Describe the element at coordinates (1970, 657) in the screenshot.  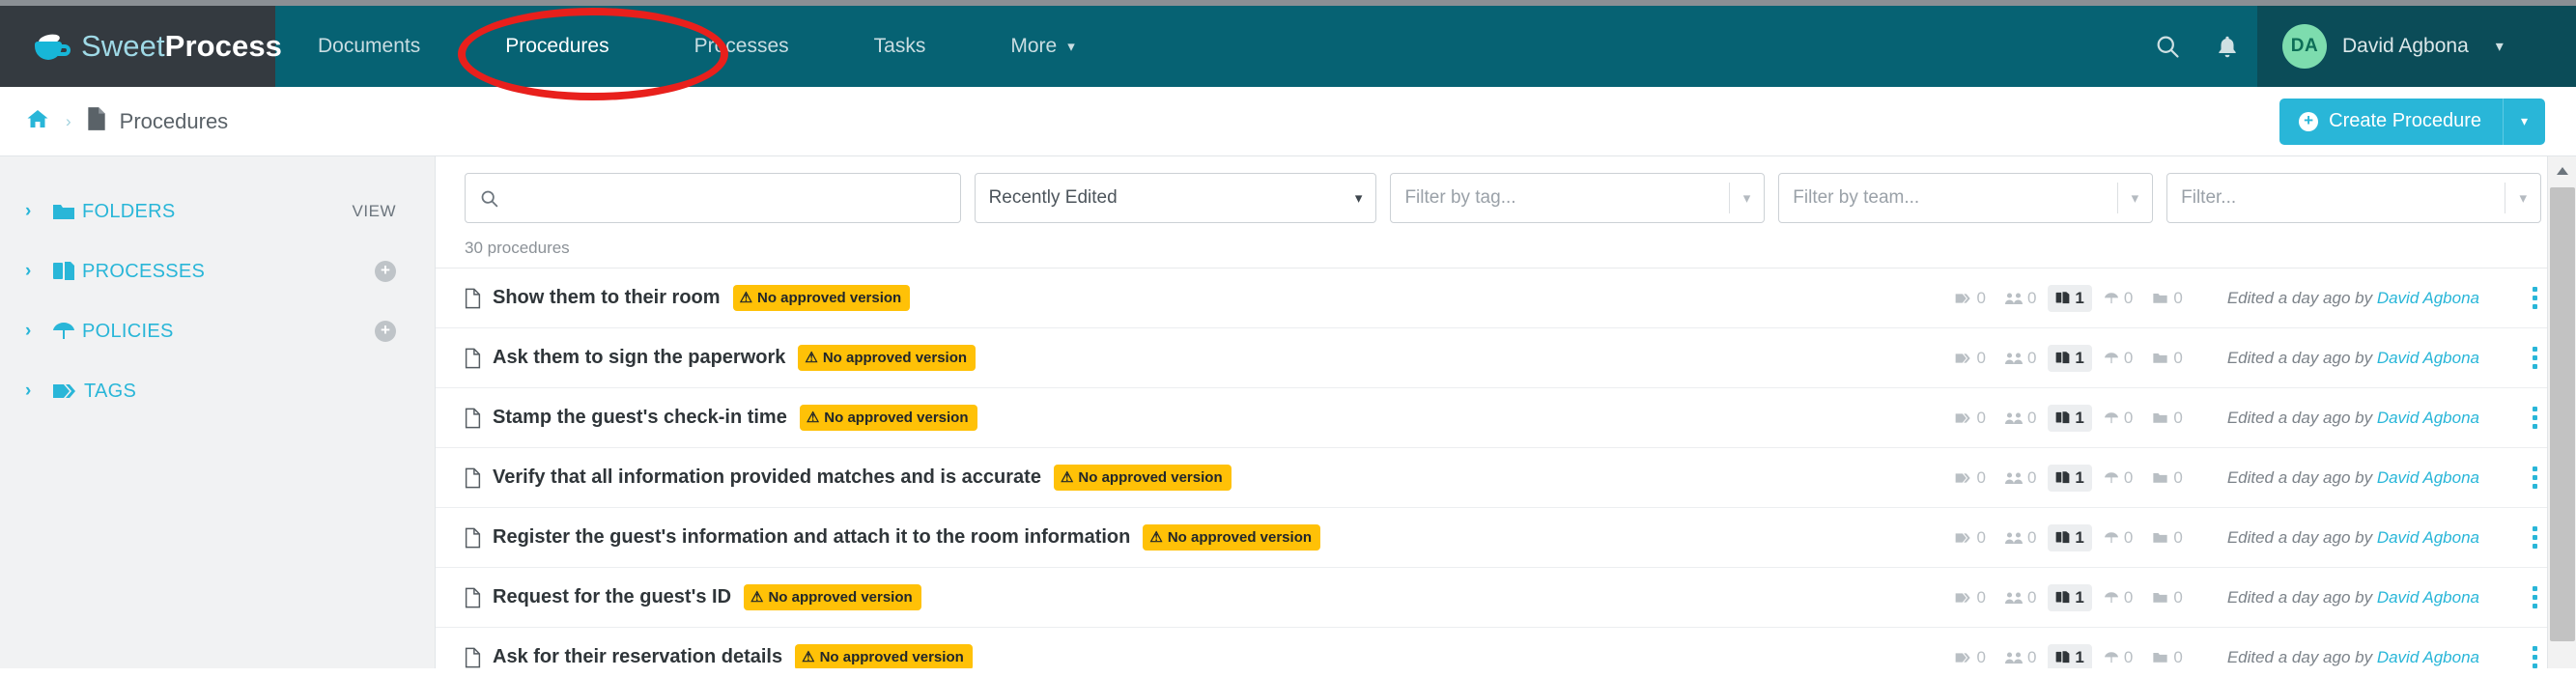
I see `stat-tag-icon: 0` at that location.